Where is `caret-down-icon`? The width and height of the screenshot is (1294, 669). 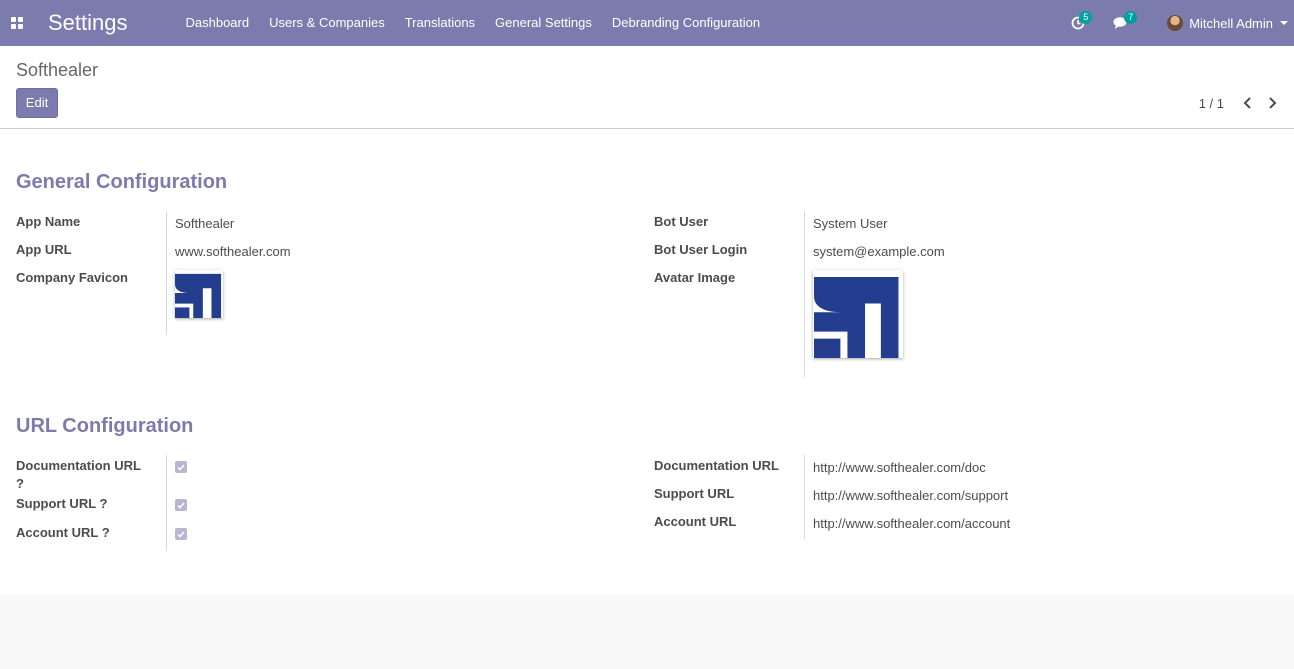
caret-down-icon is located at coordinates (1284, 23).